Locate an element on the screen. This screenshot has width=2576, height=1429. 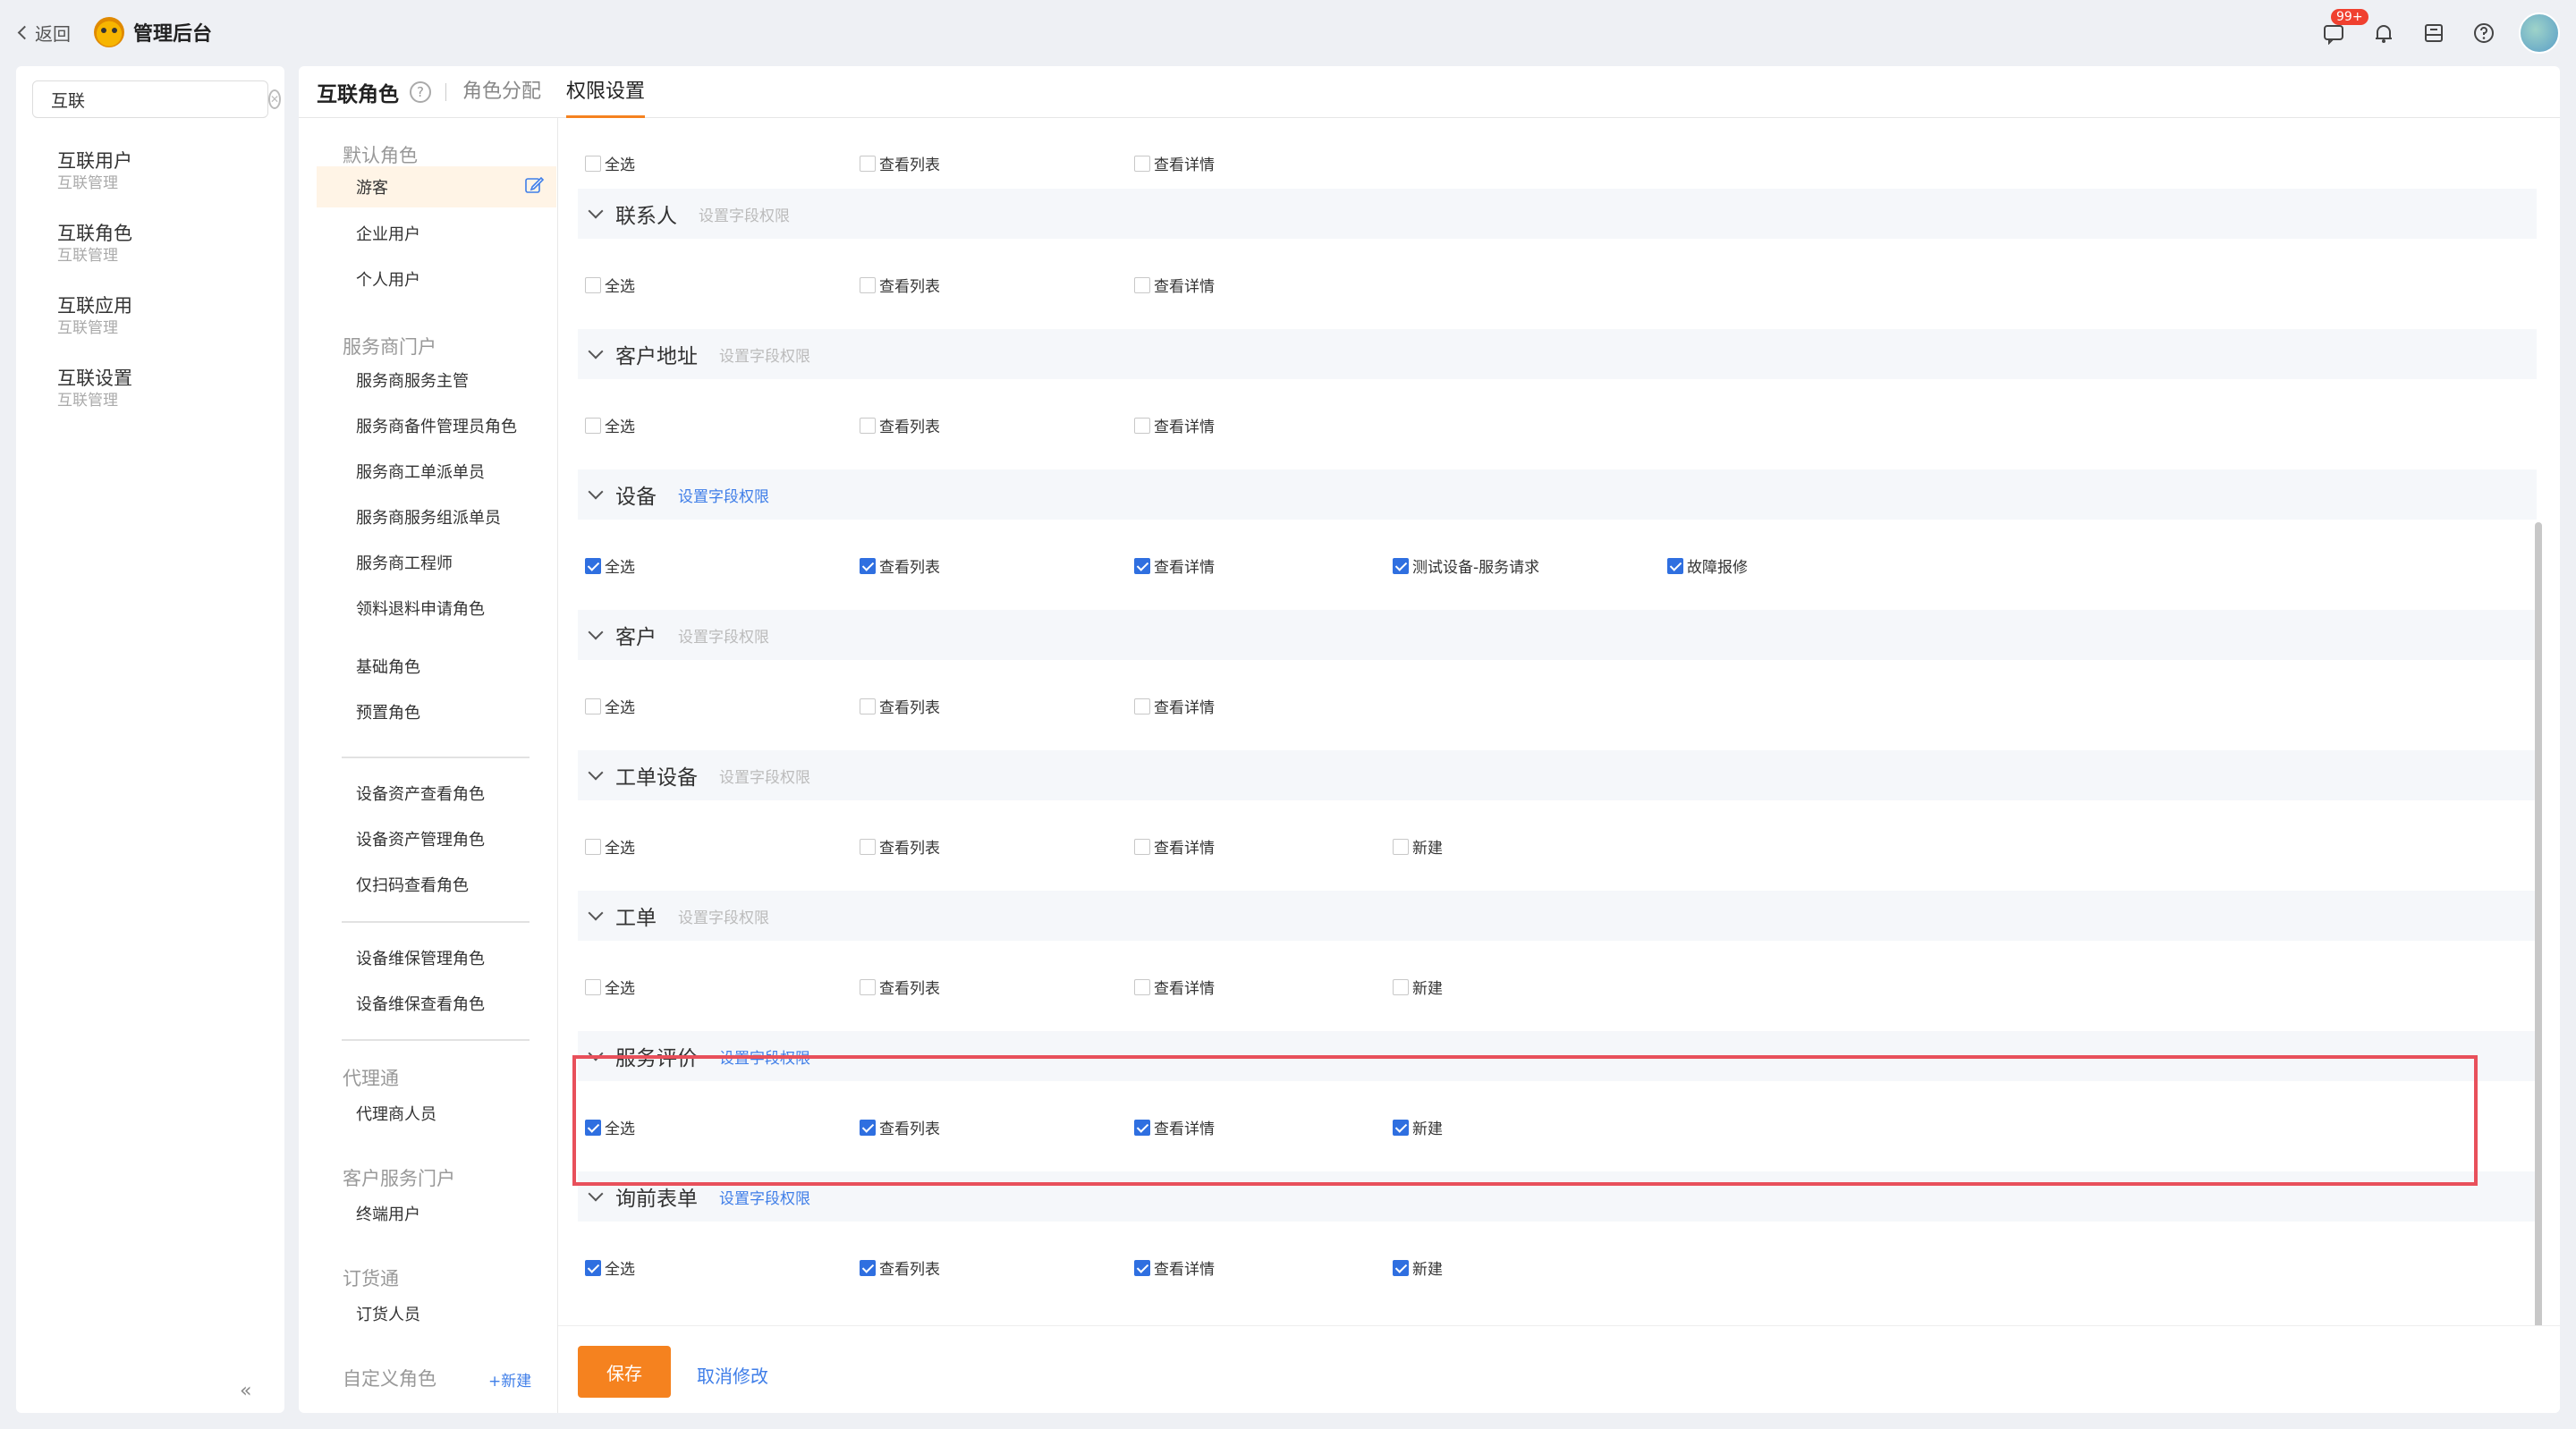
sidebar-item-interconnect-users: 互联用户 互联管理 is located at coordinates (94, 170).